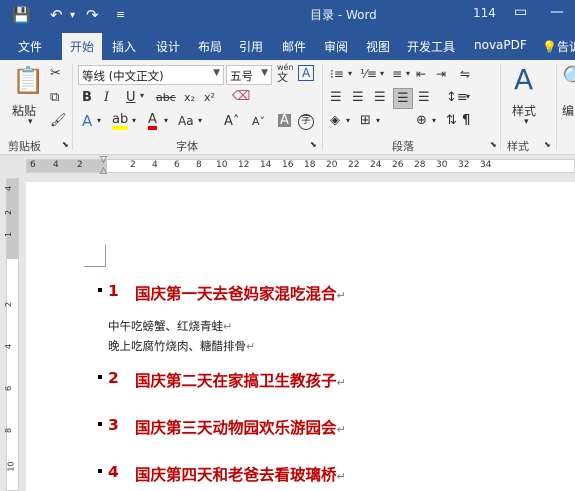 The width and height of the screenshot is (575, 491). Describe the element at coordinates (72, 15) in the screenshot. I see `undo-dropdown-icon: ▾` at that location.